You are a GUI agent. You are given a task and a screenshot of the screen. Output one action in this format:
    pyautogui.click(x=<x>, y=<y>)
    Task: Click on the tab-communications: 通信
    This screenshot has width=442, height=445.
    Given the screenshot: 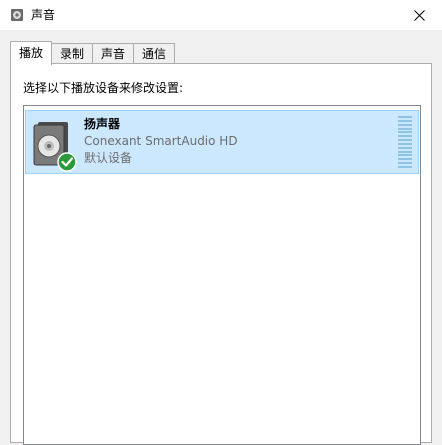 What is the action you would take?
    pyautogui.click(x=154, y=53)
    